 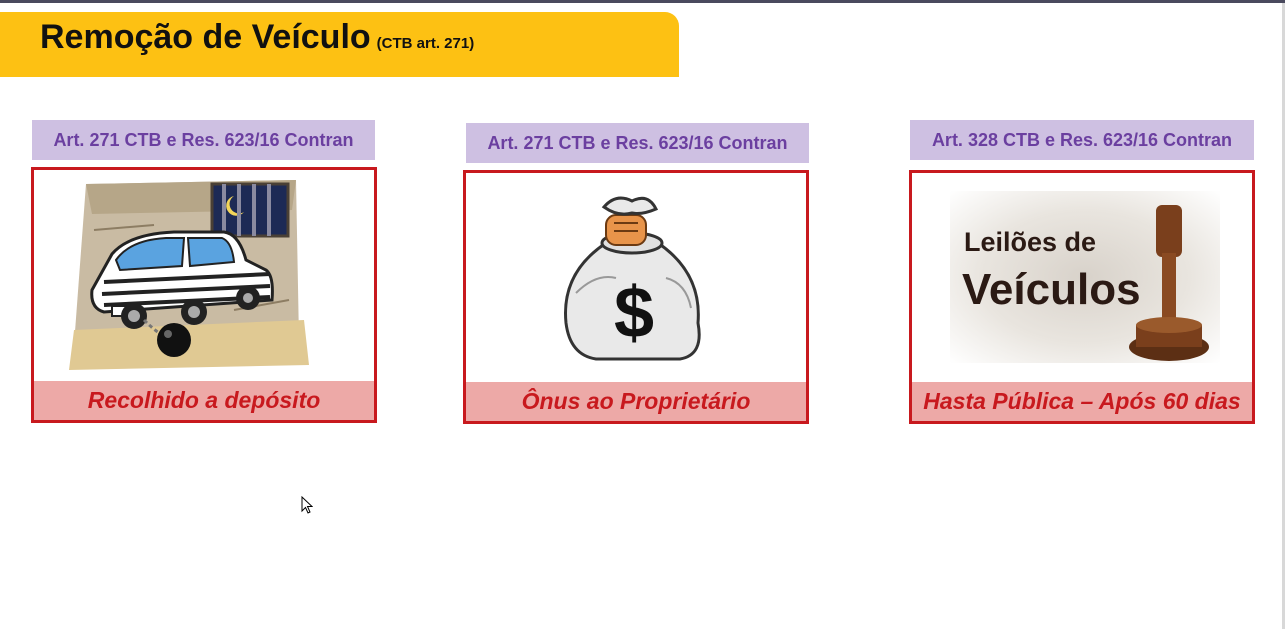 I want to click on mouse-cursor-icon, so click(x=307, y=505).